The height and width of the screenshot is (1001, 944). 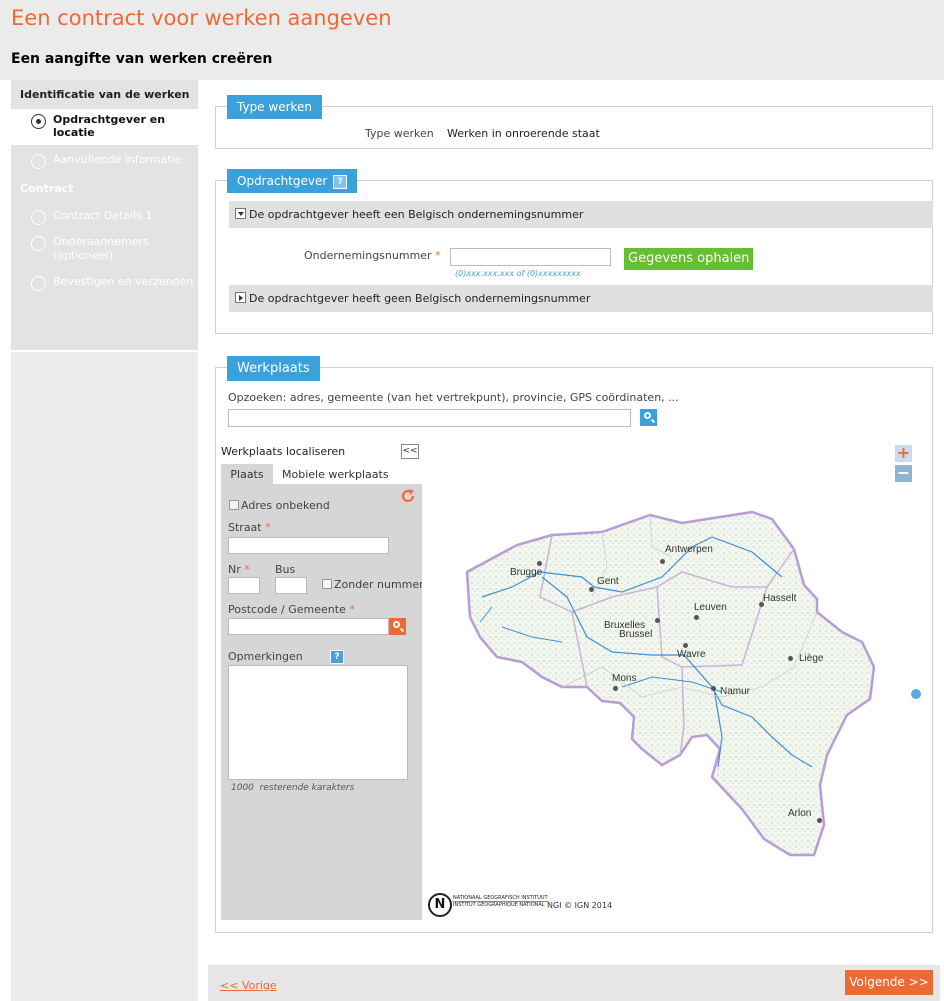 What do you see at coordinates (282, 181) in the screenshot?
I see `opdrachtgever-tab-label: Opdrachtgever` at bounding box center [282, 181].